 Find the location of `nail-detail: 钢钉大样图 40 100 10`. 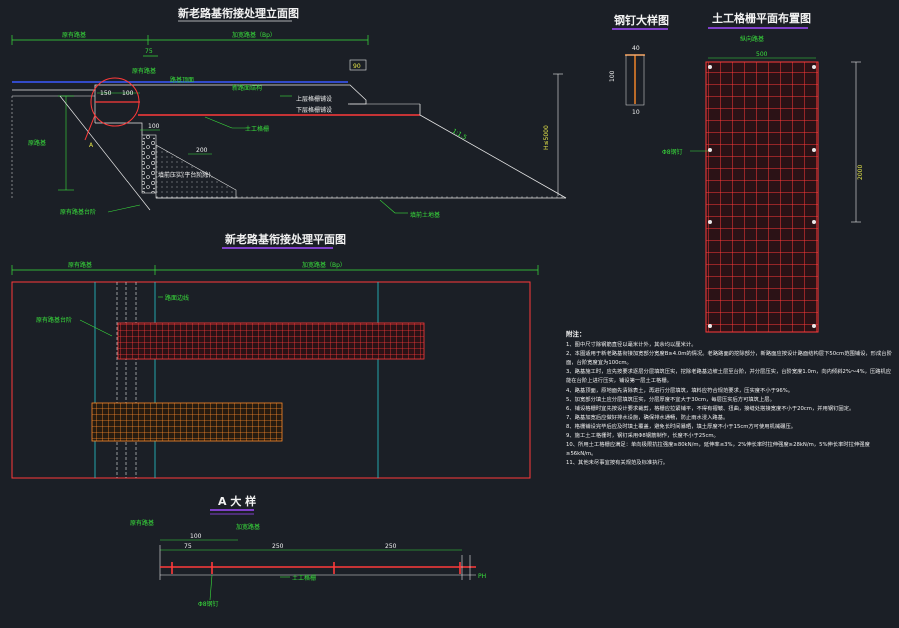

nail-detail: 钢钉大样图 40 100 10 is located at coordinates (639, 64).